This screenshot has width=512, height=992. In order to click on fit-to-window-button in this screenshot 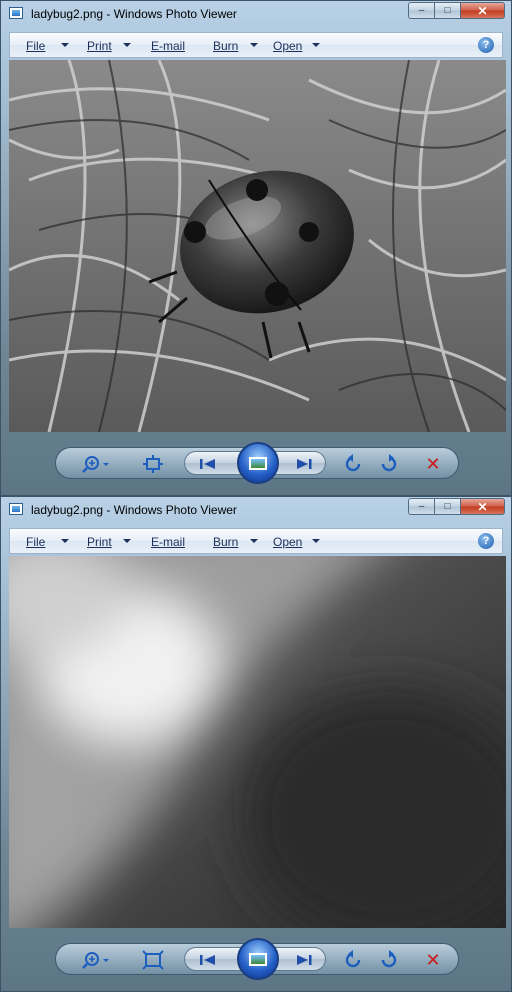, I will do `click(153, 960)`.